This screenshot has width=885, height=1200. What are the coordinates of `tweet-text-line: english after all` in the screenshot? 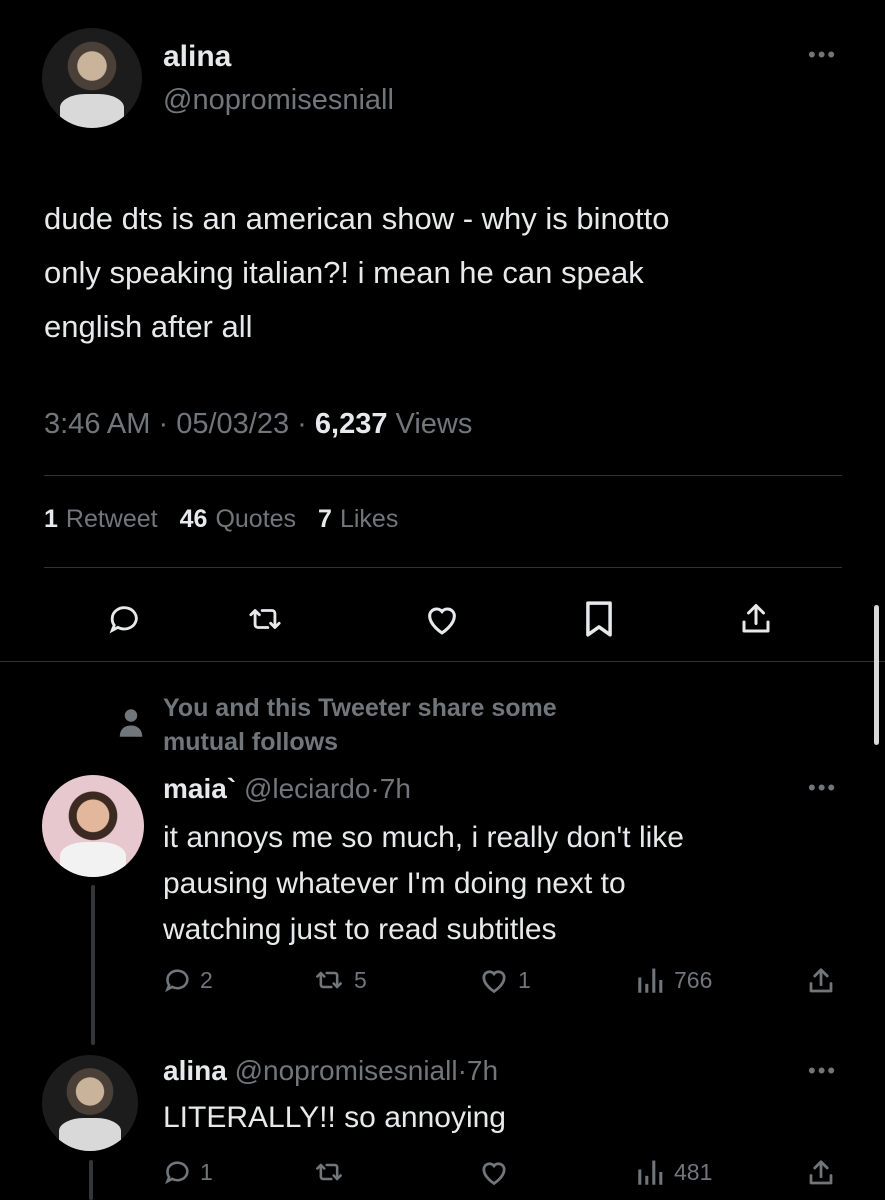 It's located at (148, 326).